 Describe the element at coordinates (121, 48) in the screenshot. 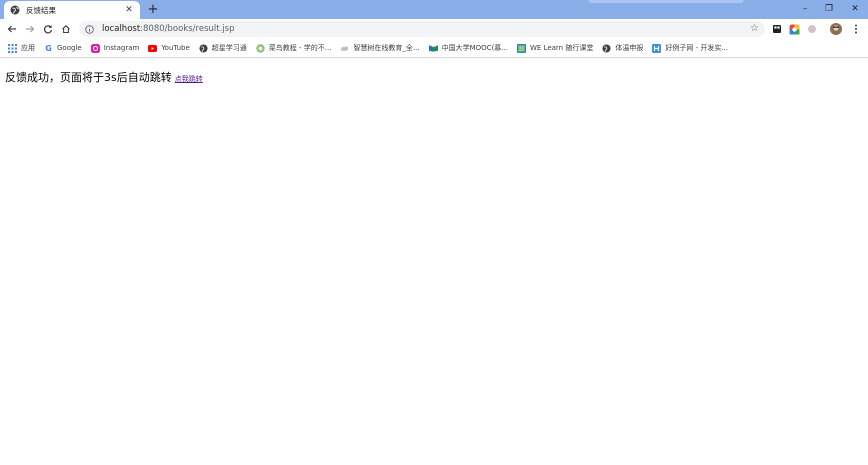

I see `bookmark-label: Instagram` at that location.